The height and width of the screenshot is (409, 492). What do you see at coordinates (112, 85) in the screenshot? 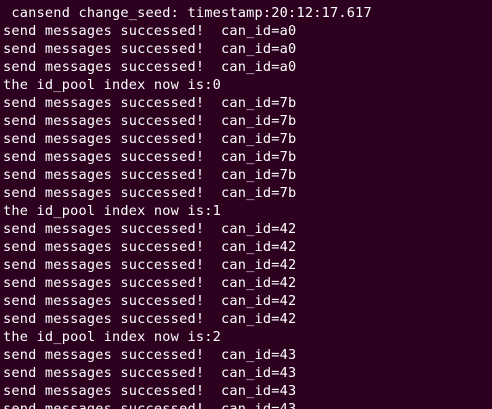
I see `terminal-line: the id_pool index now is:0` at bounding box center [112, 85].